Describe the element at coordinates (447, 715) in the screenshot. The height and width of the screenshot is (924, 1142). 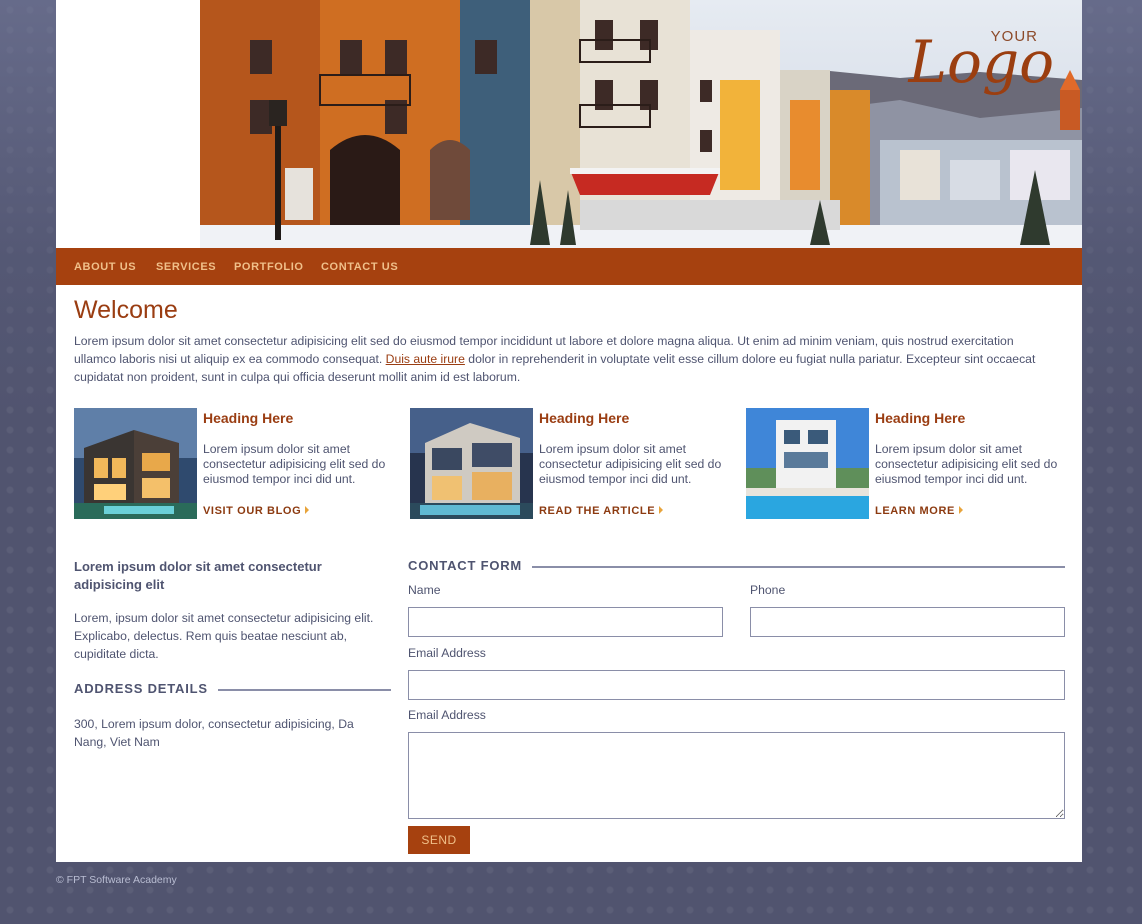
I see `message-label: Email Address` at that location.